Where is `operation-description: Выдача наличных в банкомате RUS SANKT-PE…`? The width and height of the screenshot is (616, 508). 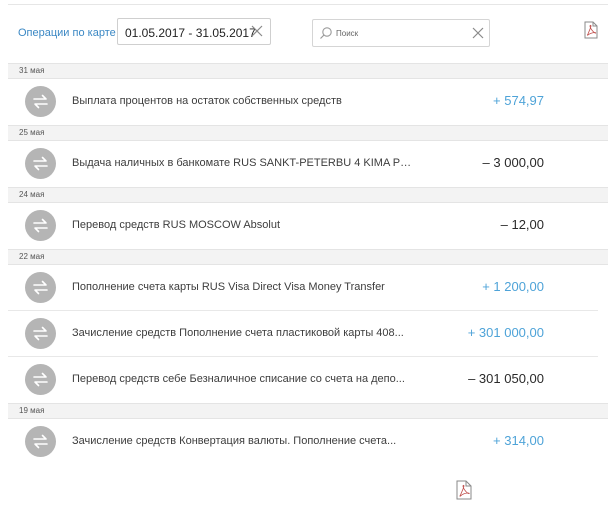
operation-description: Выдача наличных в банкомате RUS SANKT-PE… is located at coordinates (244, 163).